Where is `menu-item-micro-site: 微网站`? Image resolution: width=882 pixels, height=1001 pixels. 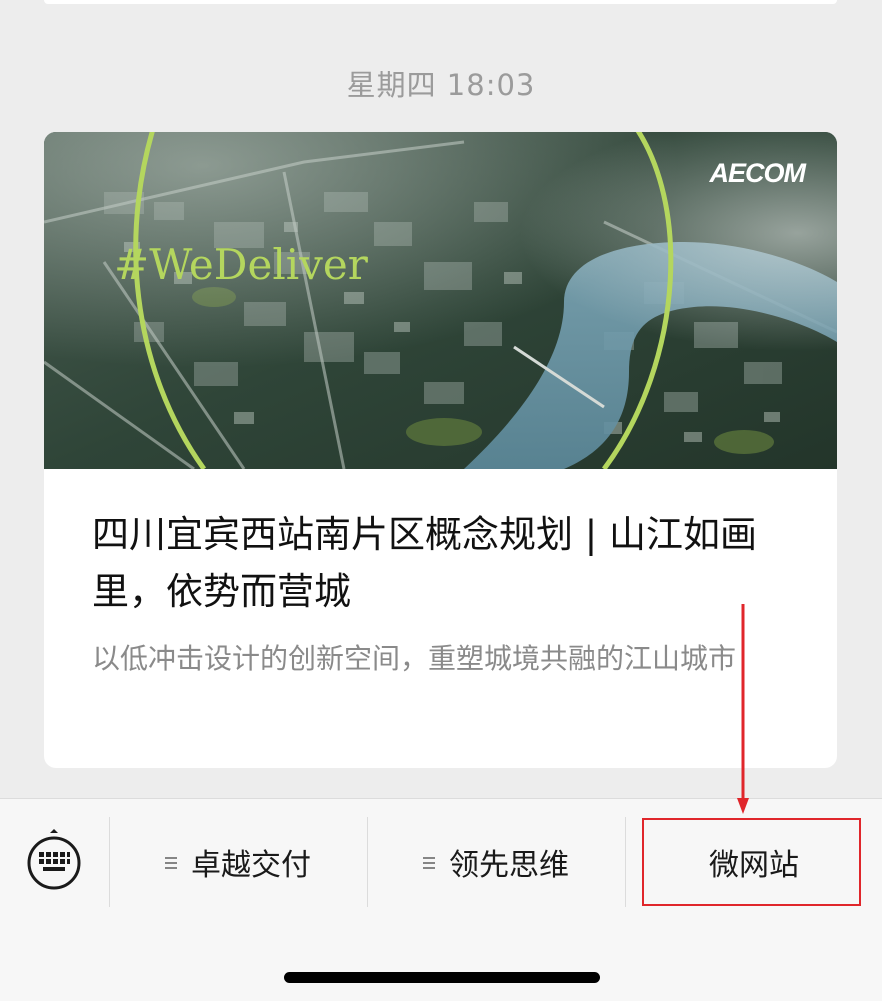
menu-item-micro-site: 微网站 is located at coordinates (754, 862).